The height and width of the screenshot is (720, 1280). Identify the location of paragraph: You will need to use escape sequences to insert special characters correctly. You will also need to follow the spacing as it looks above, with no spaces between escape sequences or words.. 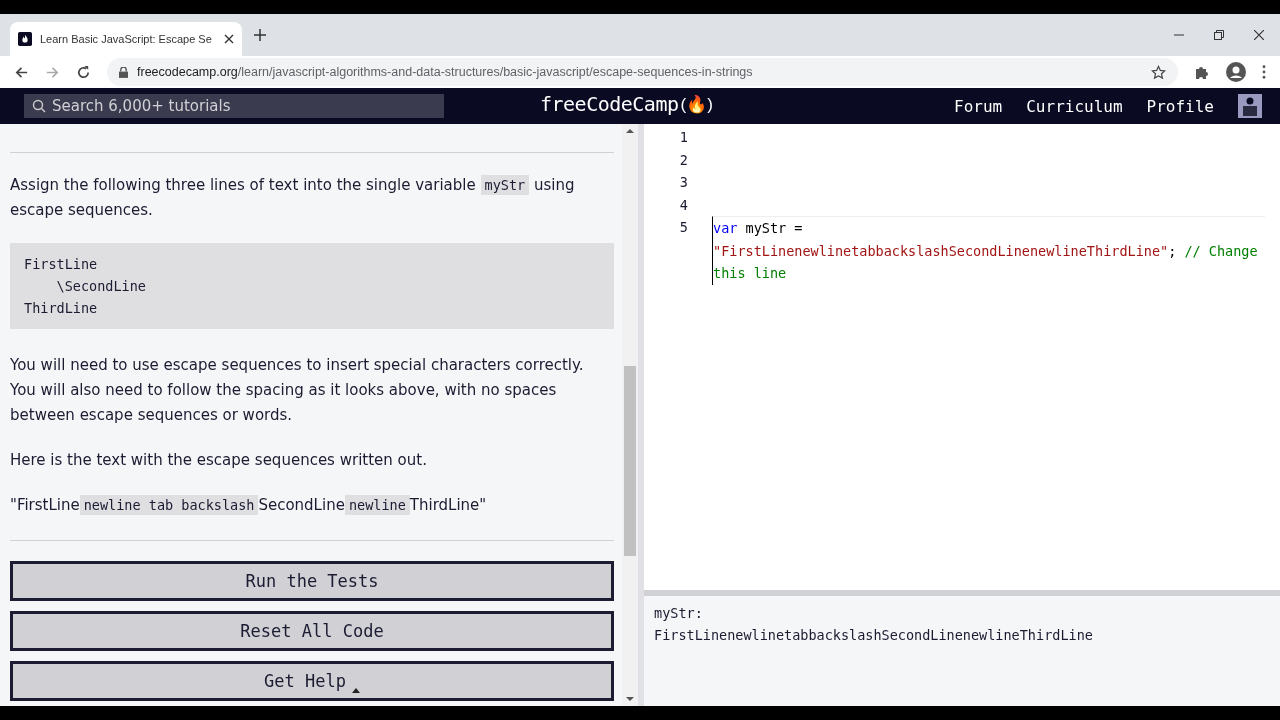
(297, 390).